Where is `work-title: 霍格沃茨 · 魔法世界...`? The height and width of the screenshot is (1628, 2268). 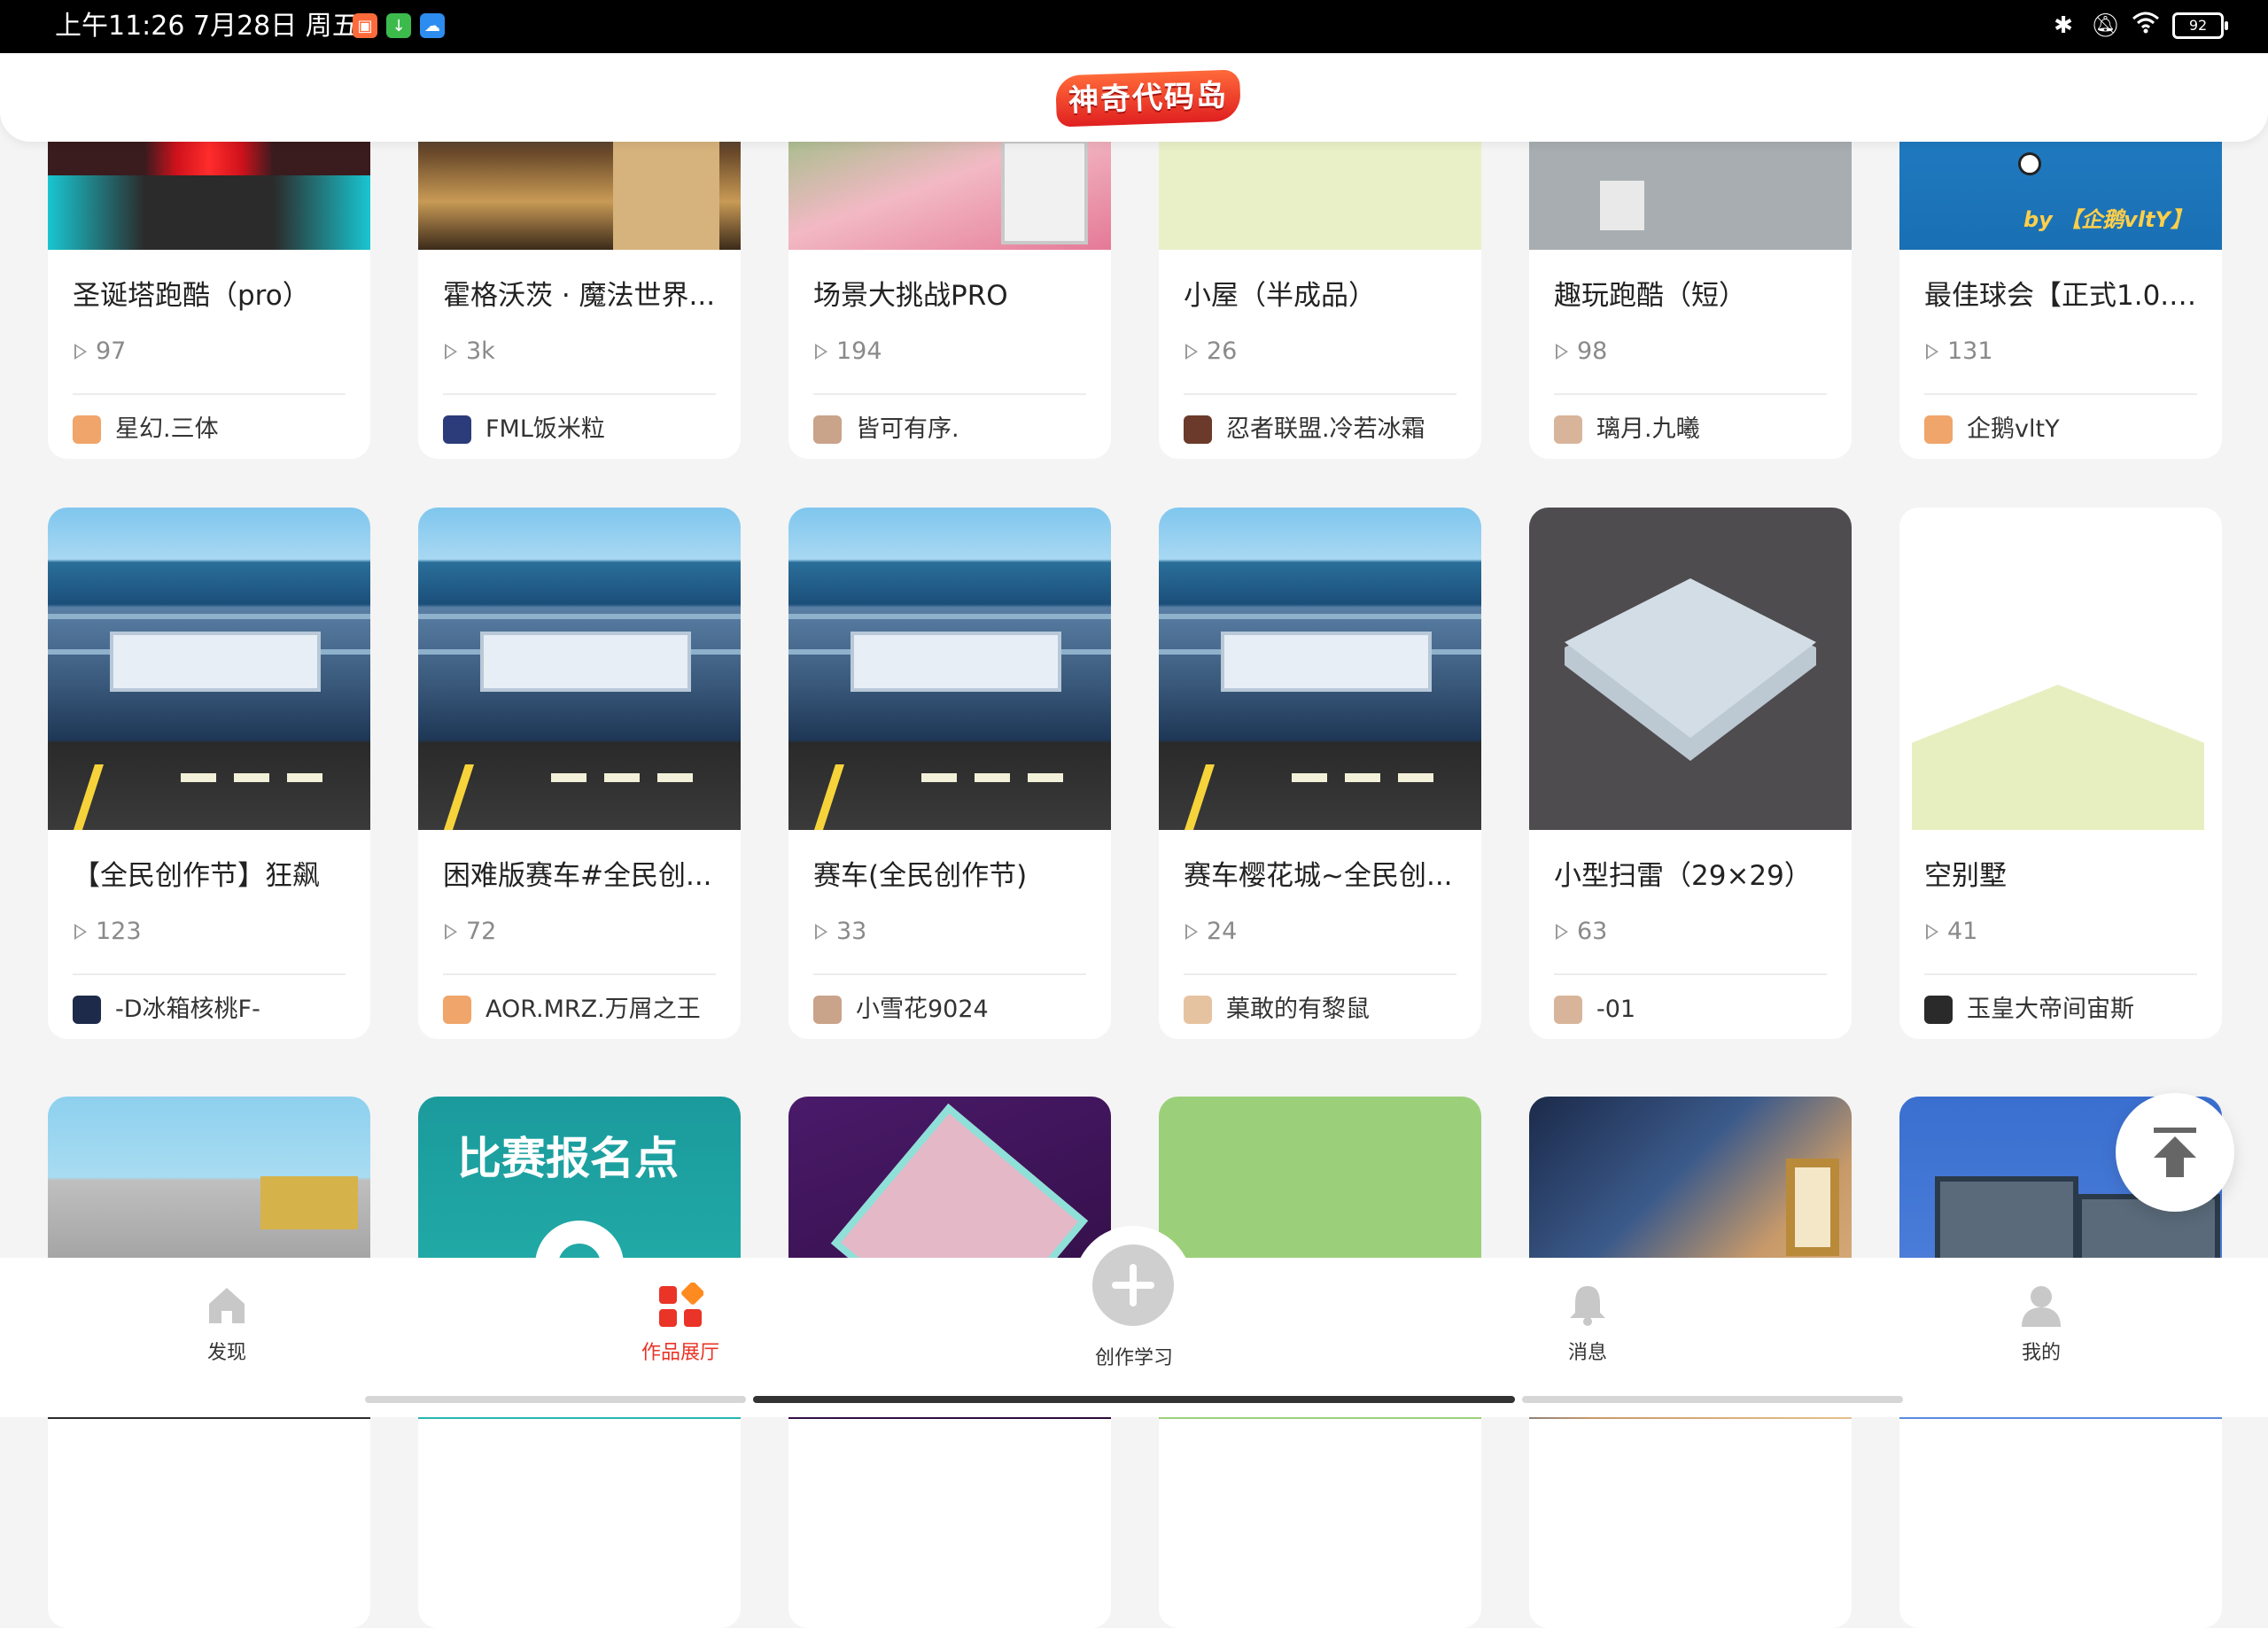
work-title: 霍格沃茨 · 魔法世界... is located at coordinates (579, 296).